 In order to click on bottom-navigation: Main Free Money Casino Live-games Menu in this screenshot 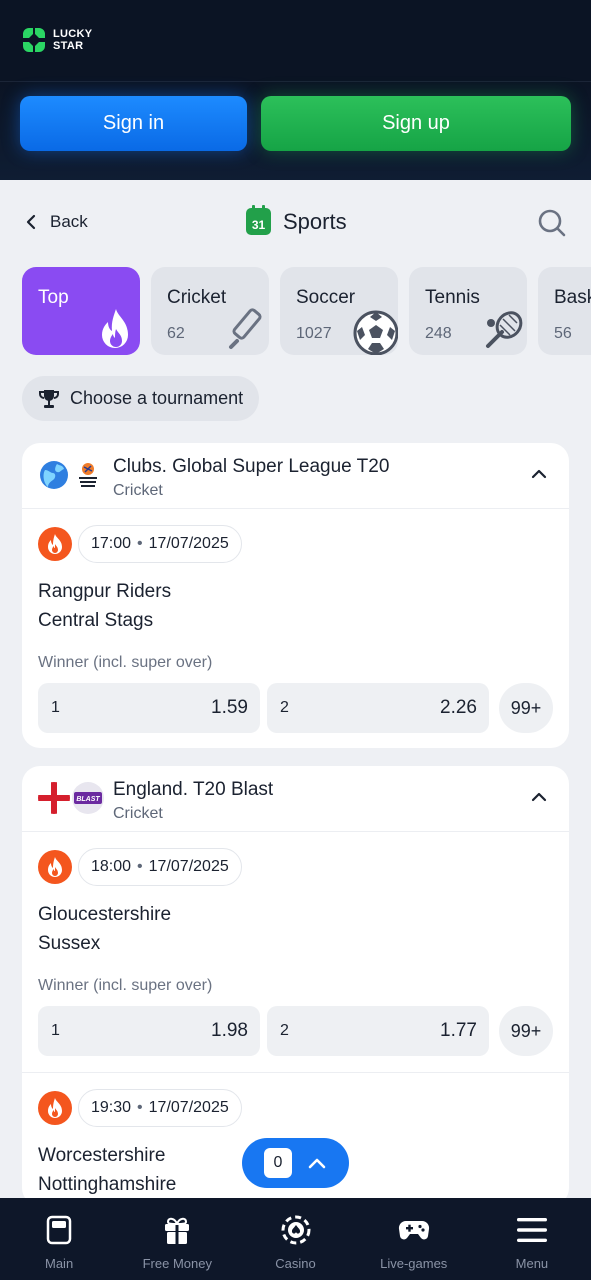, I will do `click(295, 1239)`.